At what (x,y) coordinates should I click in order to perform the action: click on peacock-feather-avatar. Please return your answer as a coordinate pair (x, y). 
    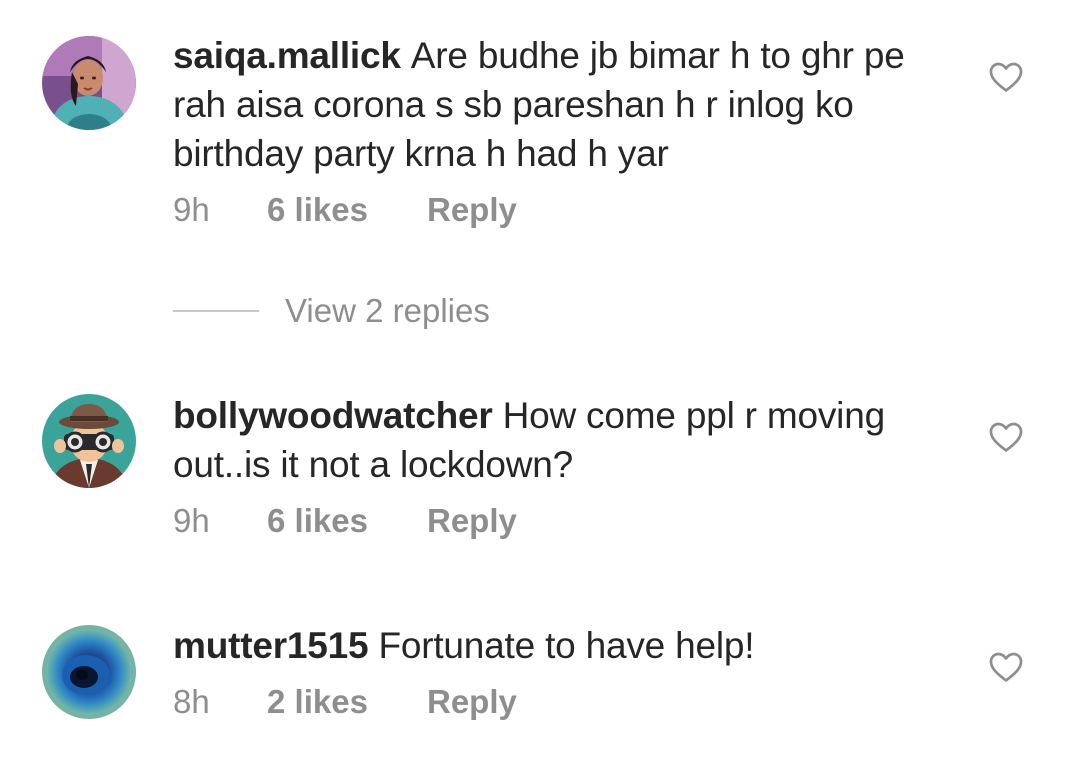
    Looking at the image, I should click on (89, 672).